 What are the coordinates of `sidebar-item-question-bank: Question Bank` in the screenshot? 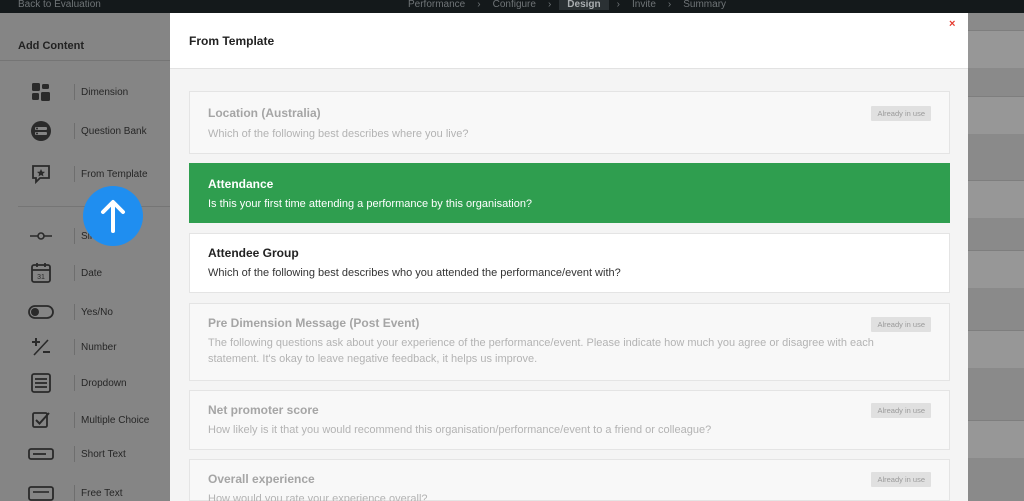 It's located at (99, 131).